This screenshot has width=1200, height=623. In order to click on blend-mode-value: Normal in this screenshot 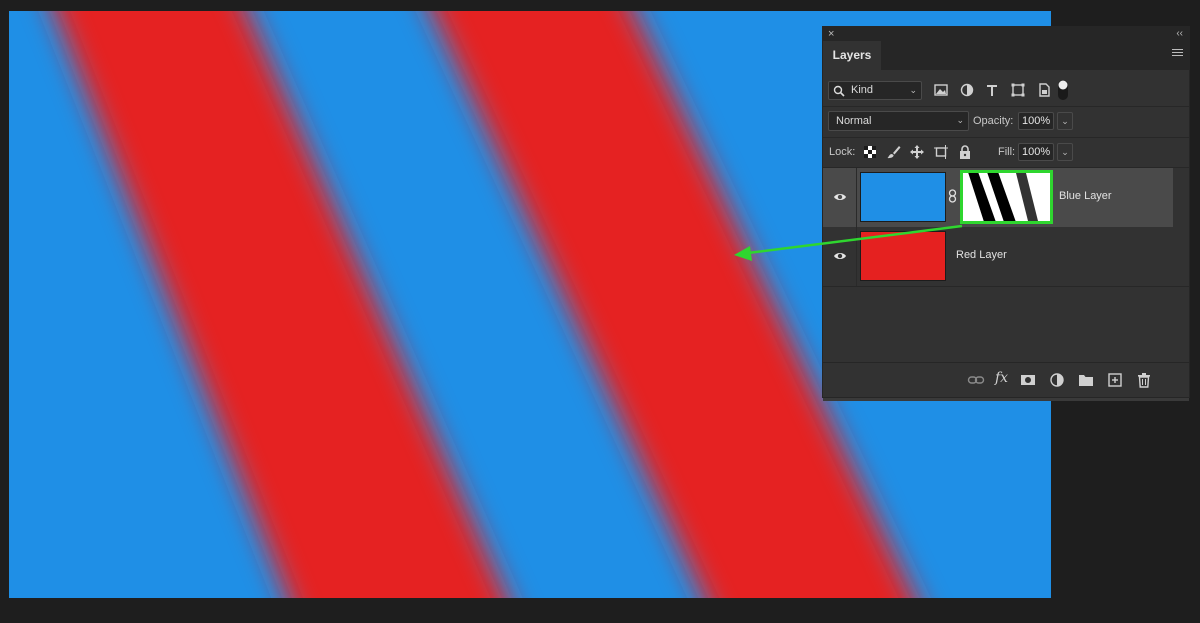, I will do `click(854, 121)`.